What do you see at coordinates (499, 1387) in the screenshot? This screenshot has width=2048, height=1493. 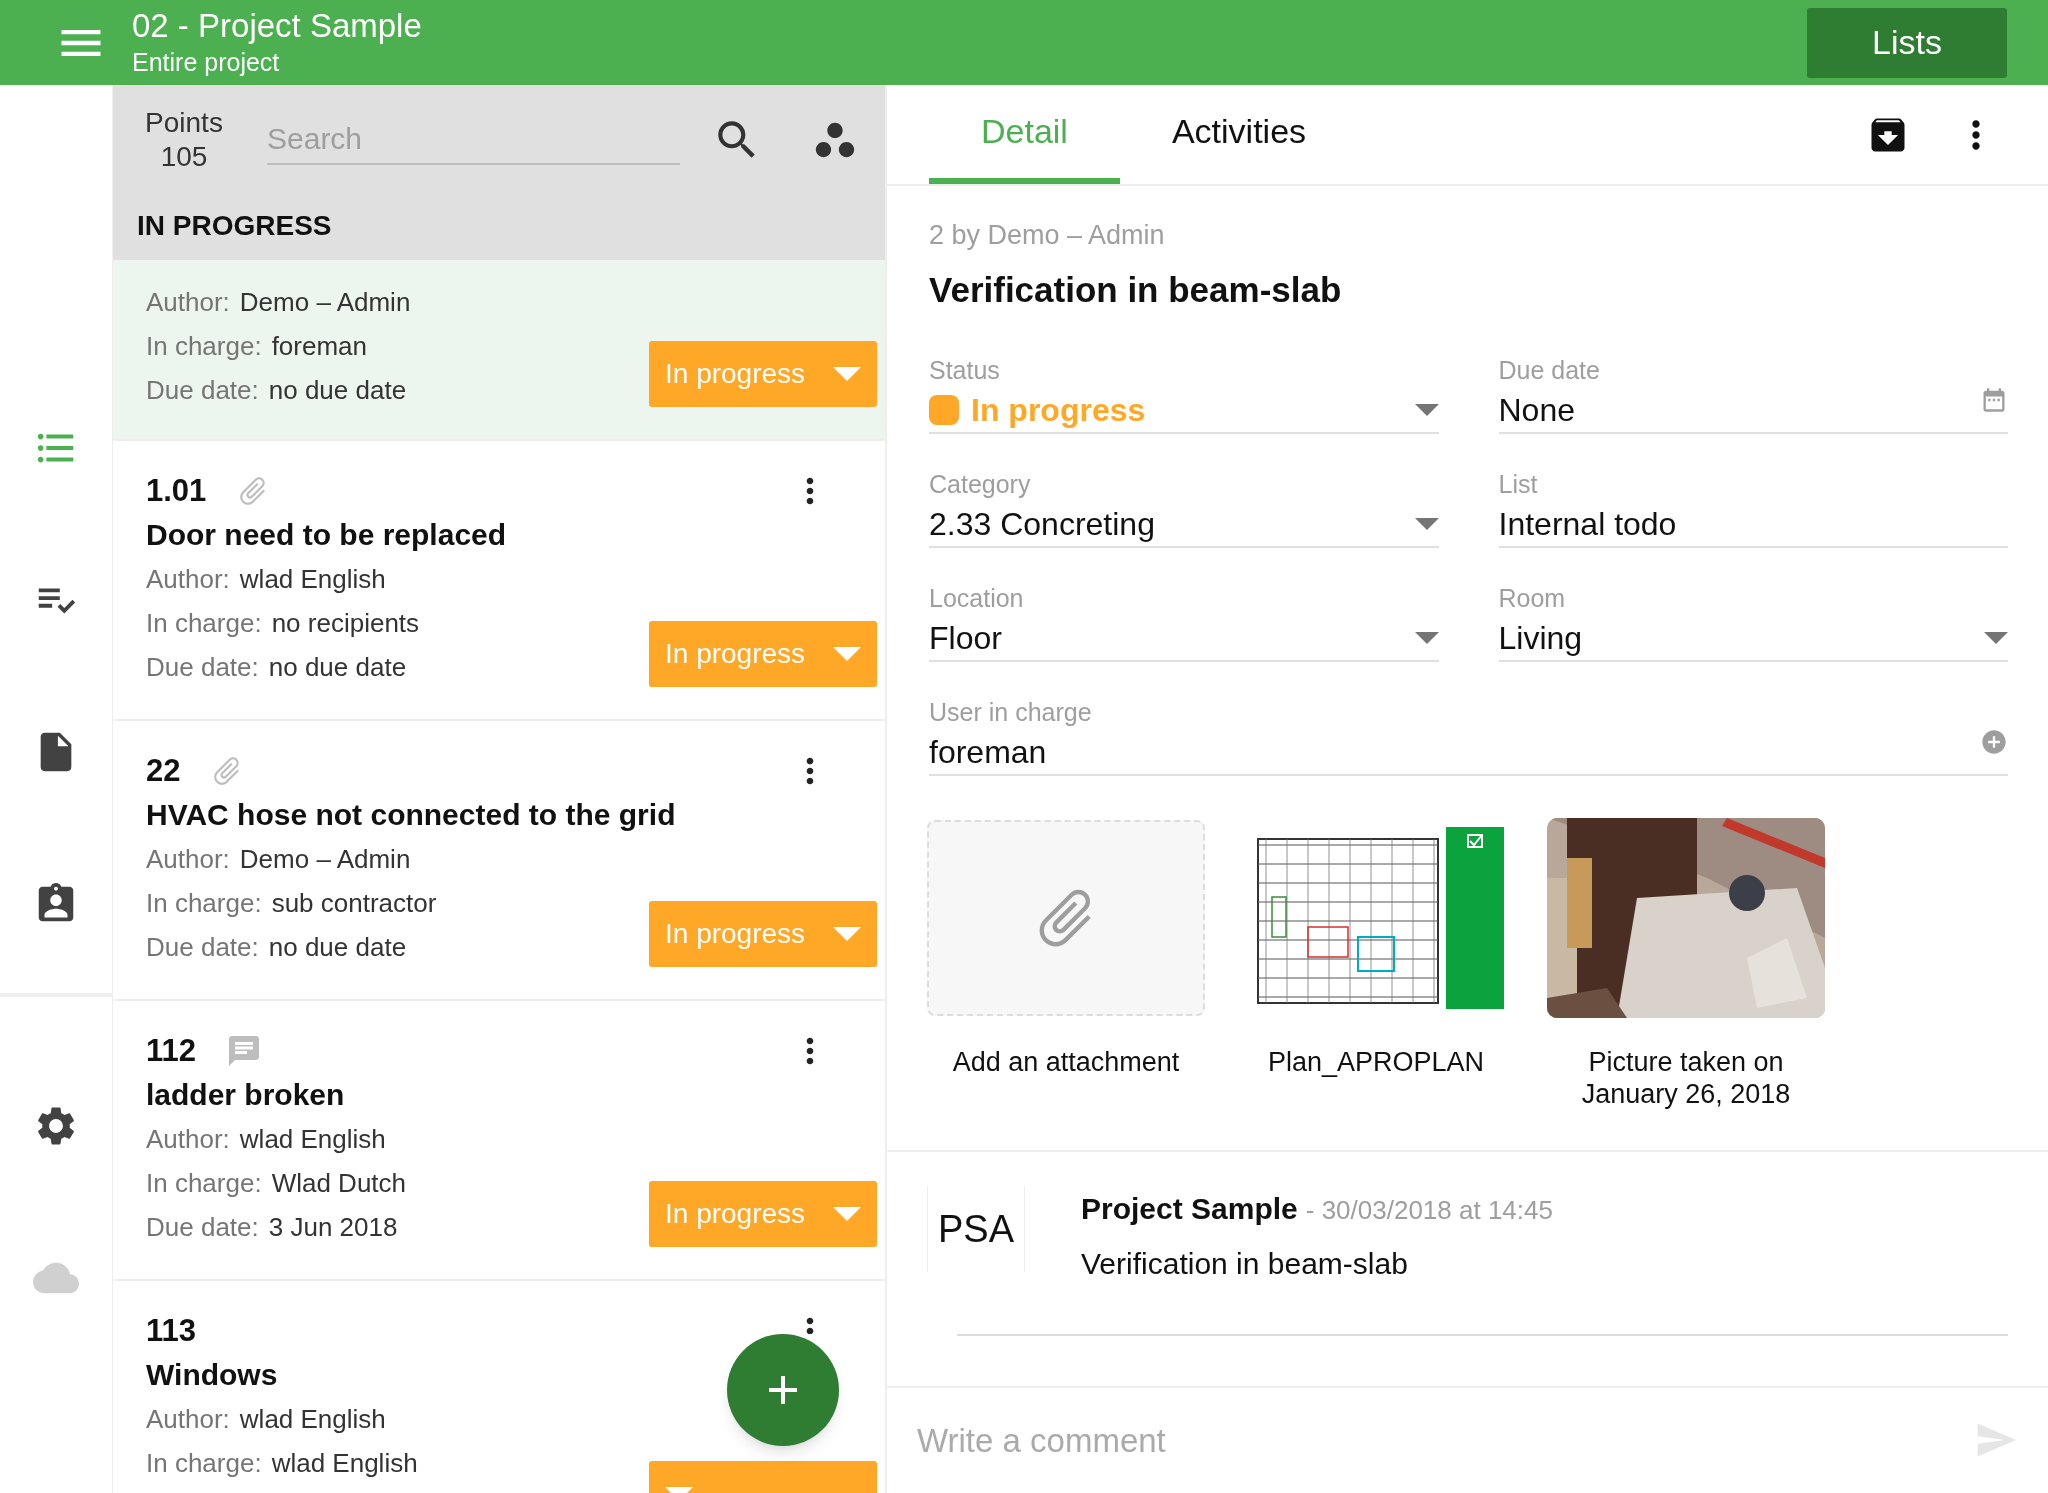 I see `issue-card: 113 Windows Author: wlad English In charge: wlad English` at bounding box center [499, 1387].